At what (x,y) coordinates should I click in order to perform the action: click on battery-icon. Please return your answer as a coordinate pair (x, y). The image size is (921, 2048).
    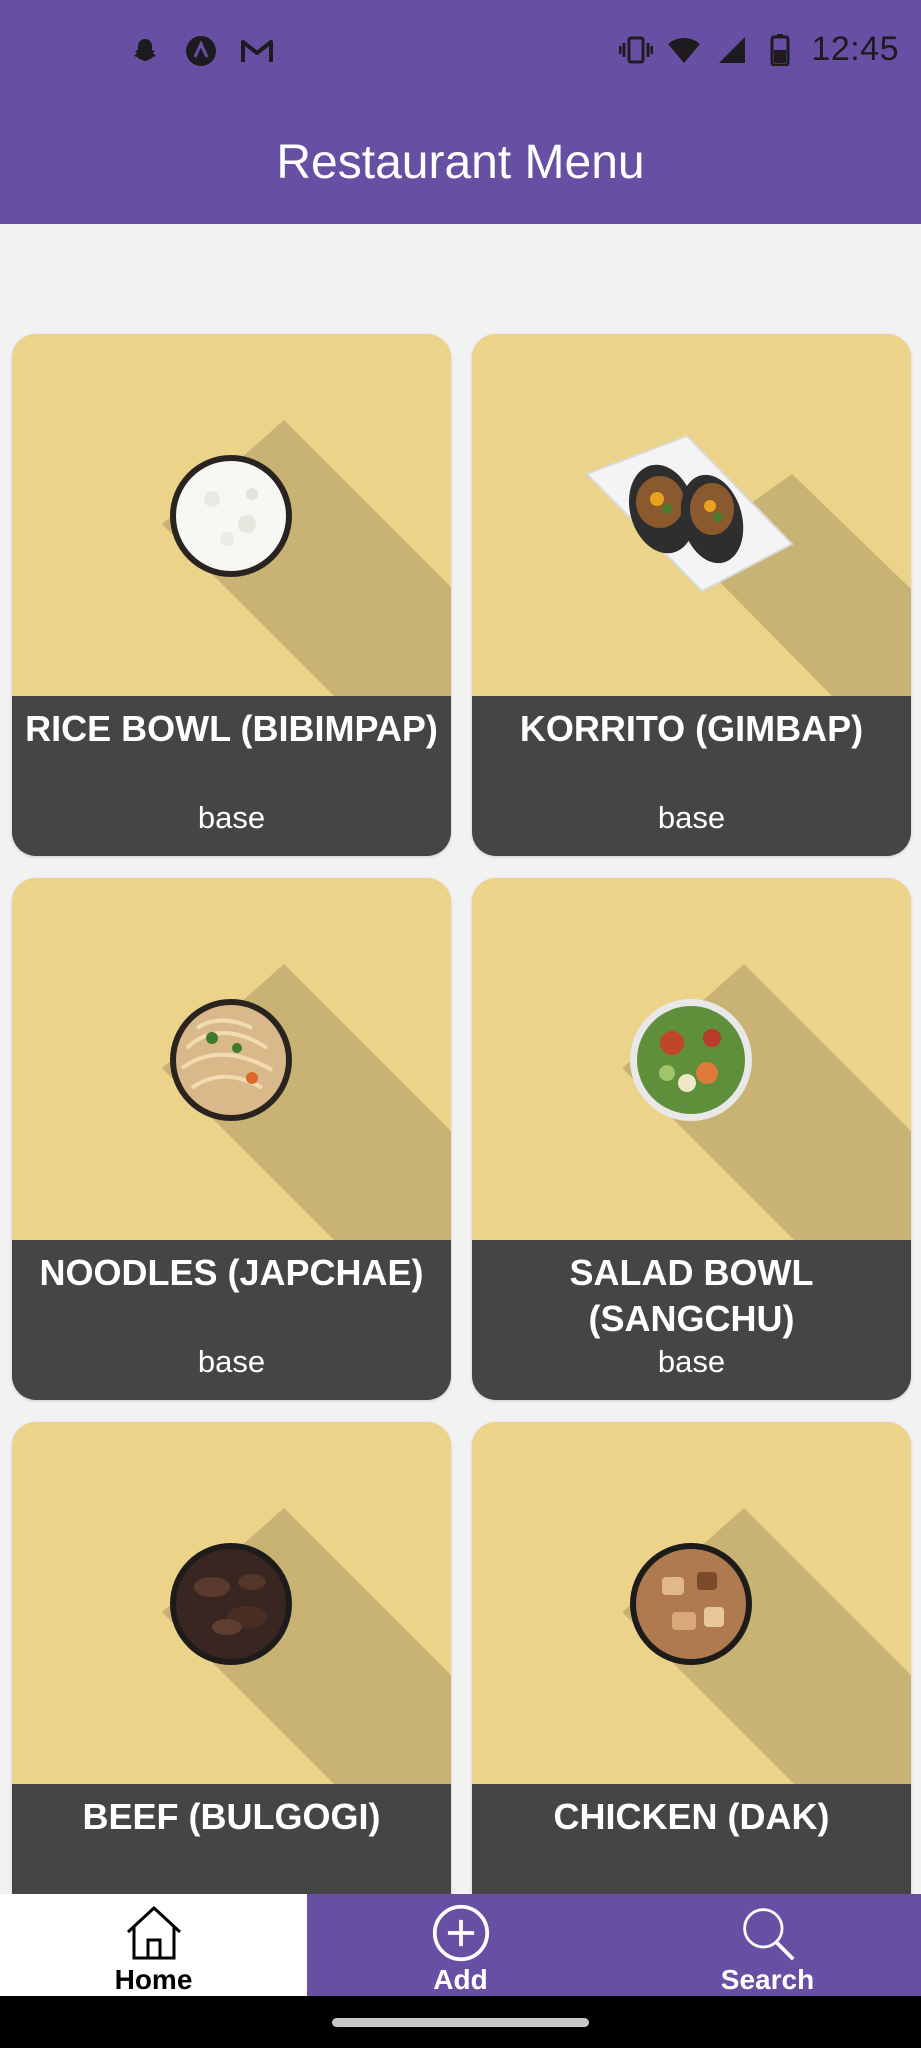
    Looking at the image, I should click on (780, 50).